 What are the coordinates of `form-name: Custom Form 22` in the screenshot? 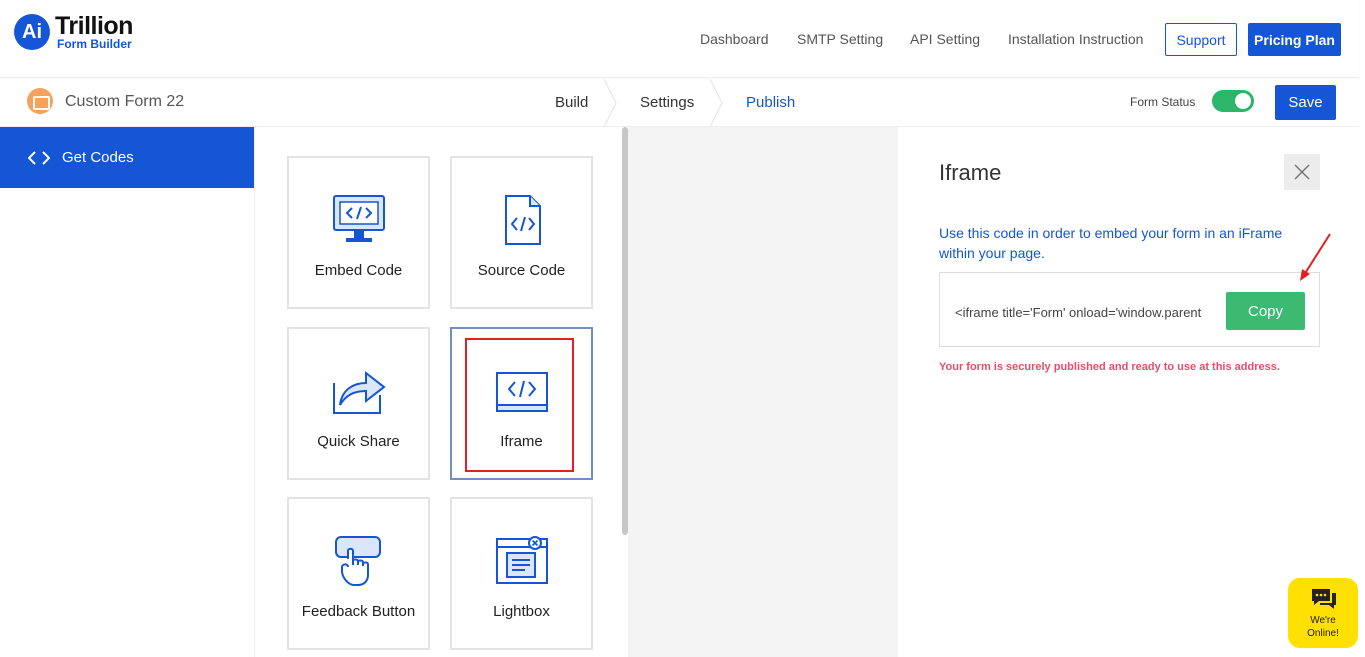 It's located at (125, 101).